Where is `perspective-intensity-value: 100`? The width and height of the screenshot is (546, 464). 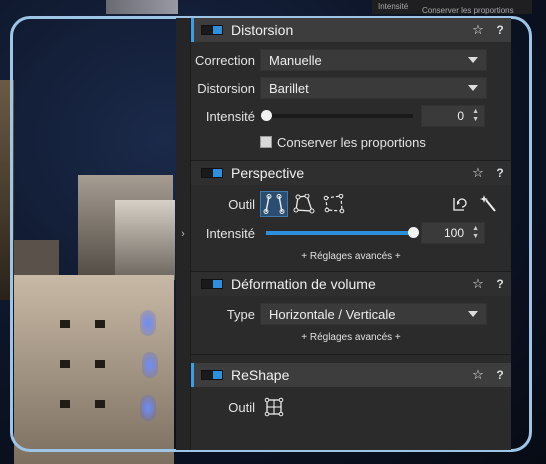 perspective-intensity-value: 100 is located at coordinates (453, 233).